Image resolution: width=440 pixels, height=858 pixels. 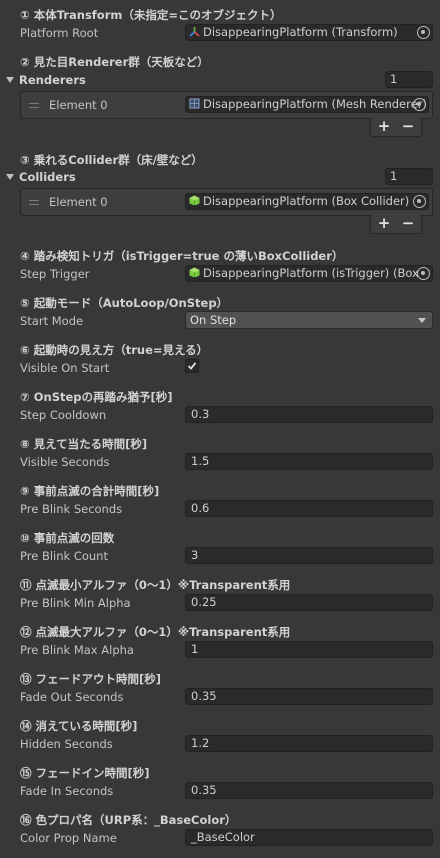 I want to click on header-color-prop-name: ⑯ 色プロパ名（URP系：_BaseColor）, so click(x=128, y=820).